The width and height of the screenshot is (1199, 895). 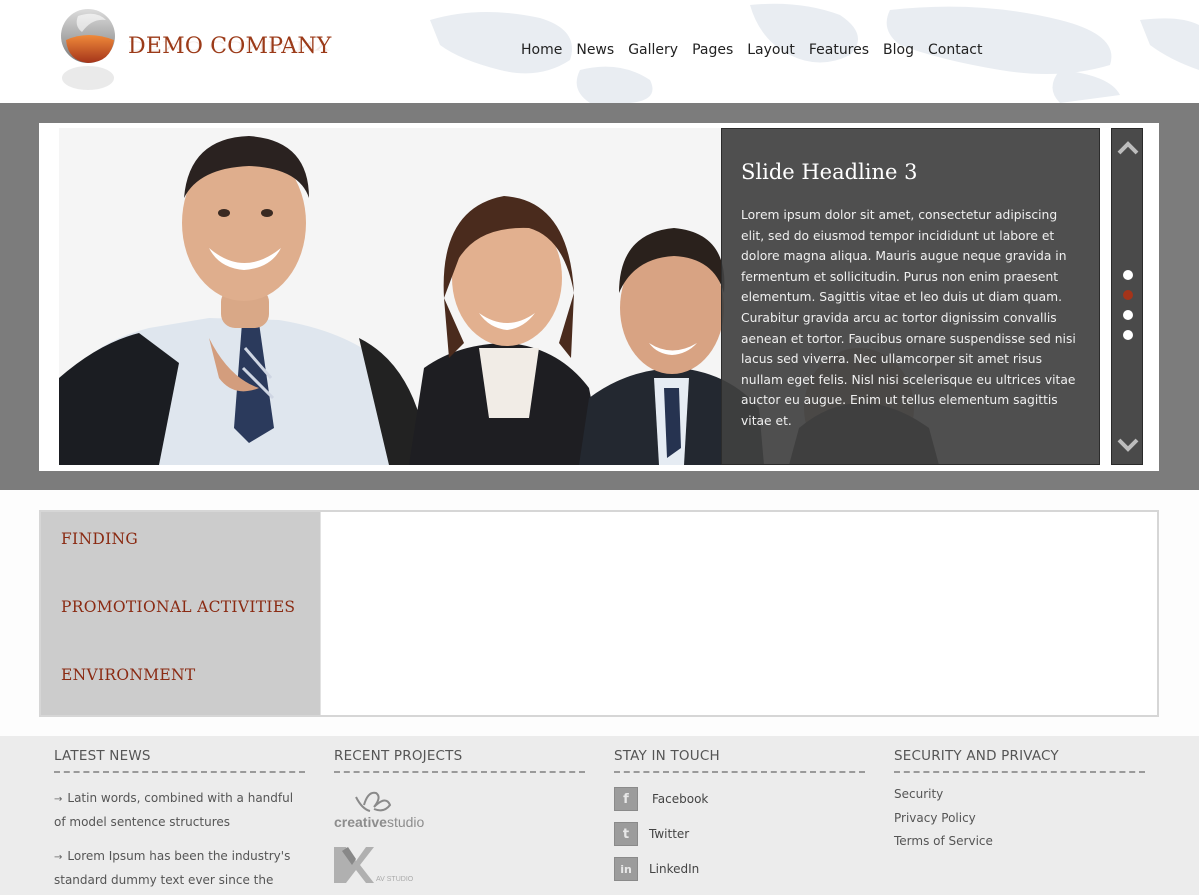 I want to click on creative-studio-logo: creativestudio, so click(x=389, y=809).